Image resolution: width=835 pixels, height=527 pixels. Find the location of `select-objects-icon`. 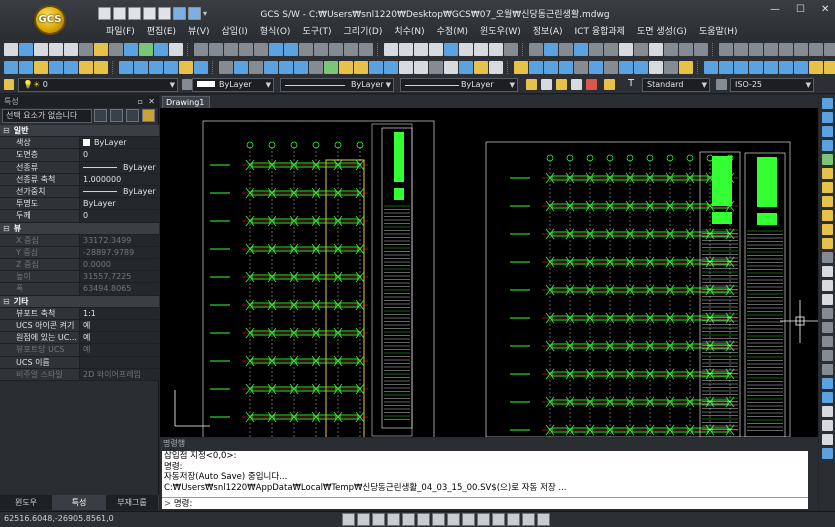

select-objects-icon is located at coordinates (116, 115).